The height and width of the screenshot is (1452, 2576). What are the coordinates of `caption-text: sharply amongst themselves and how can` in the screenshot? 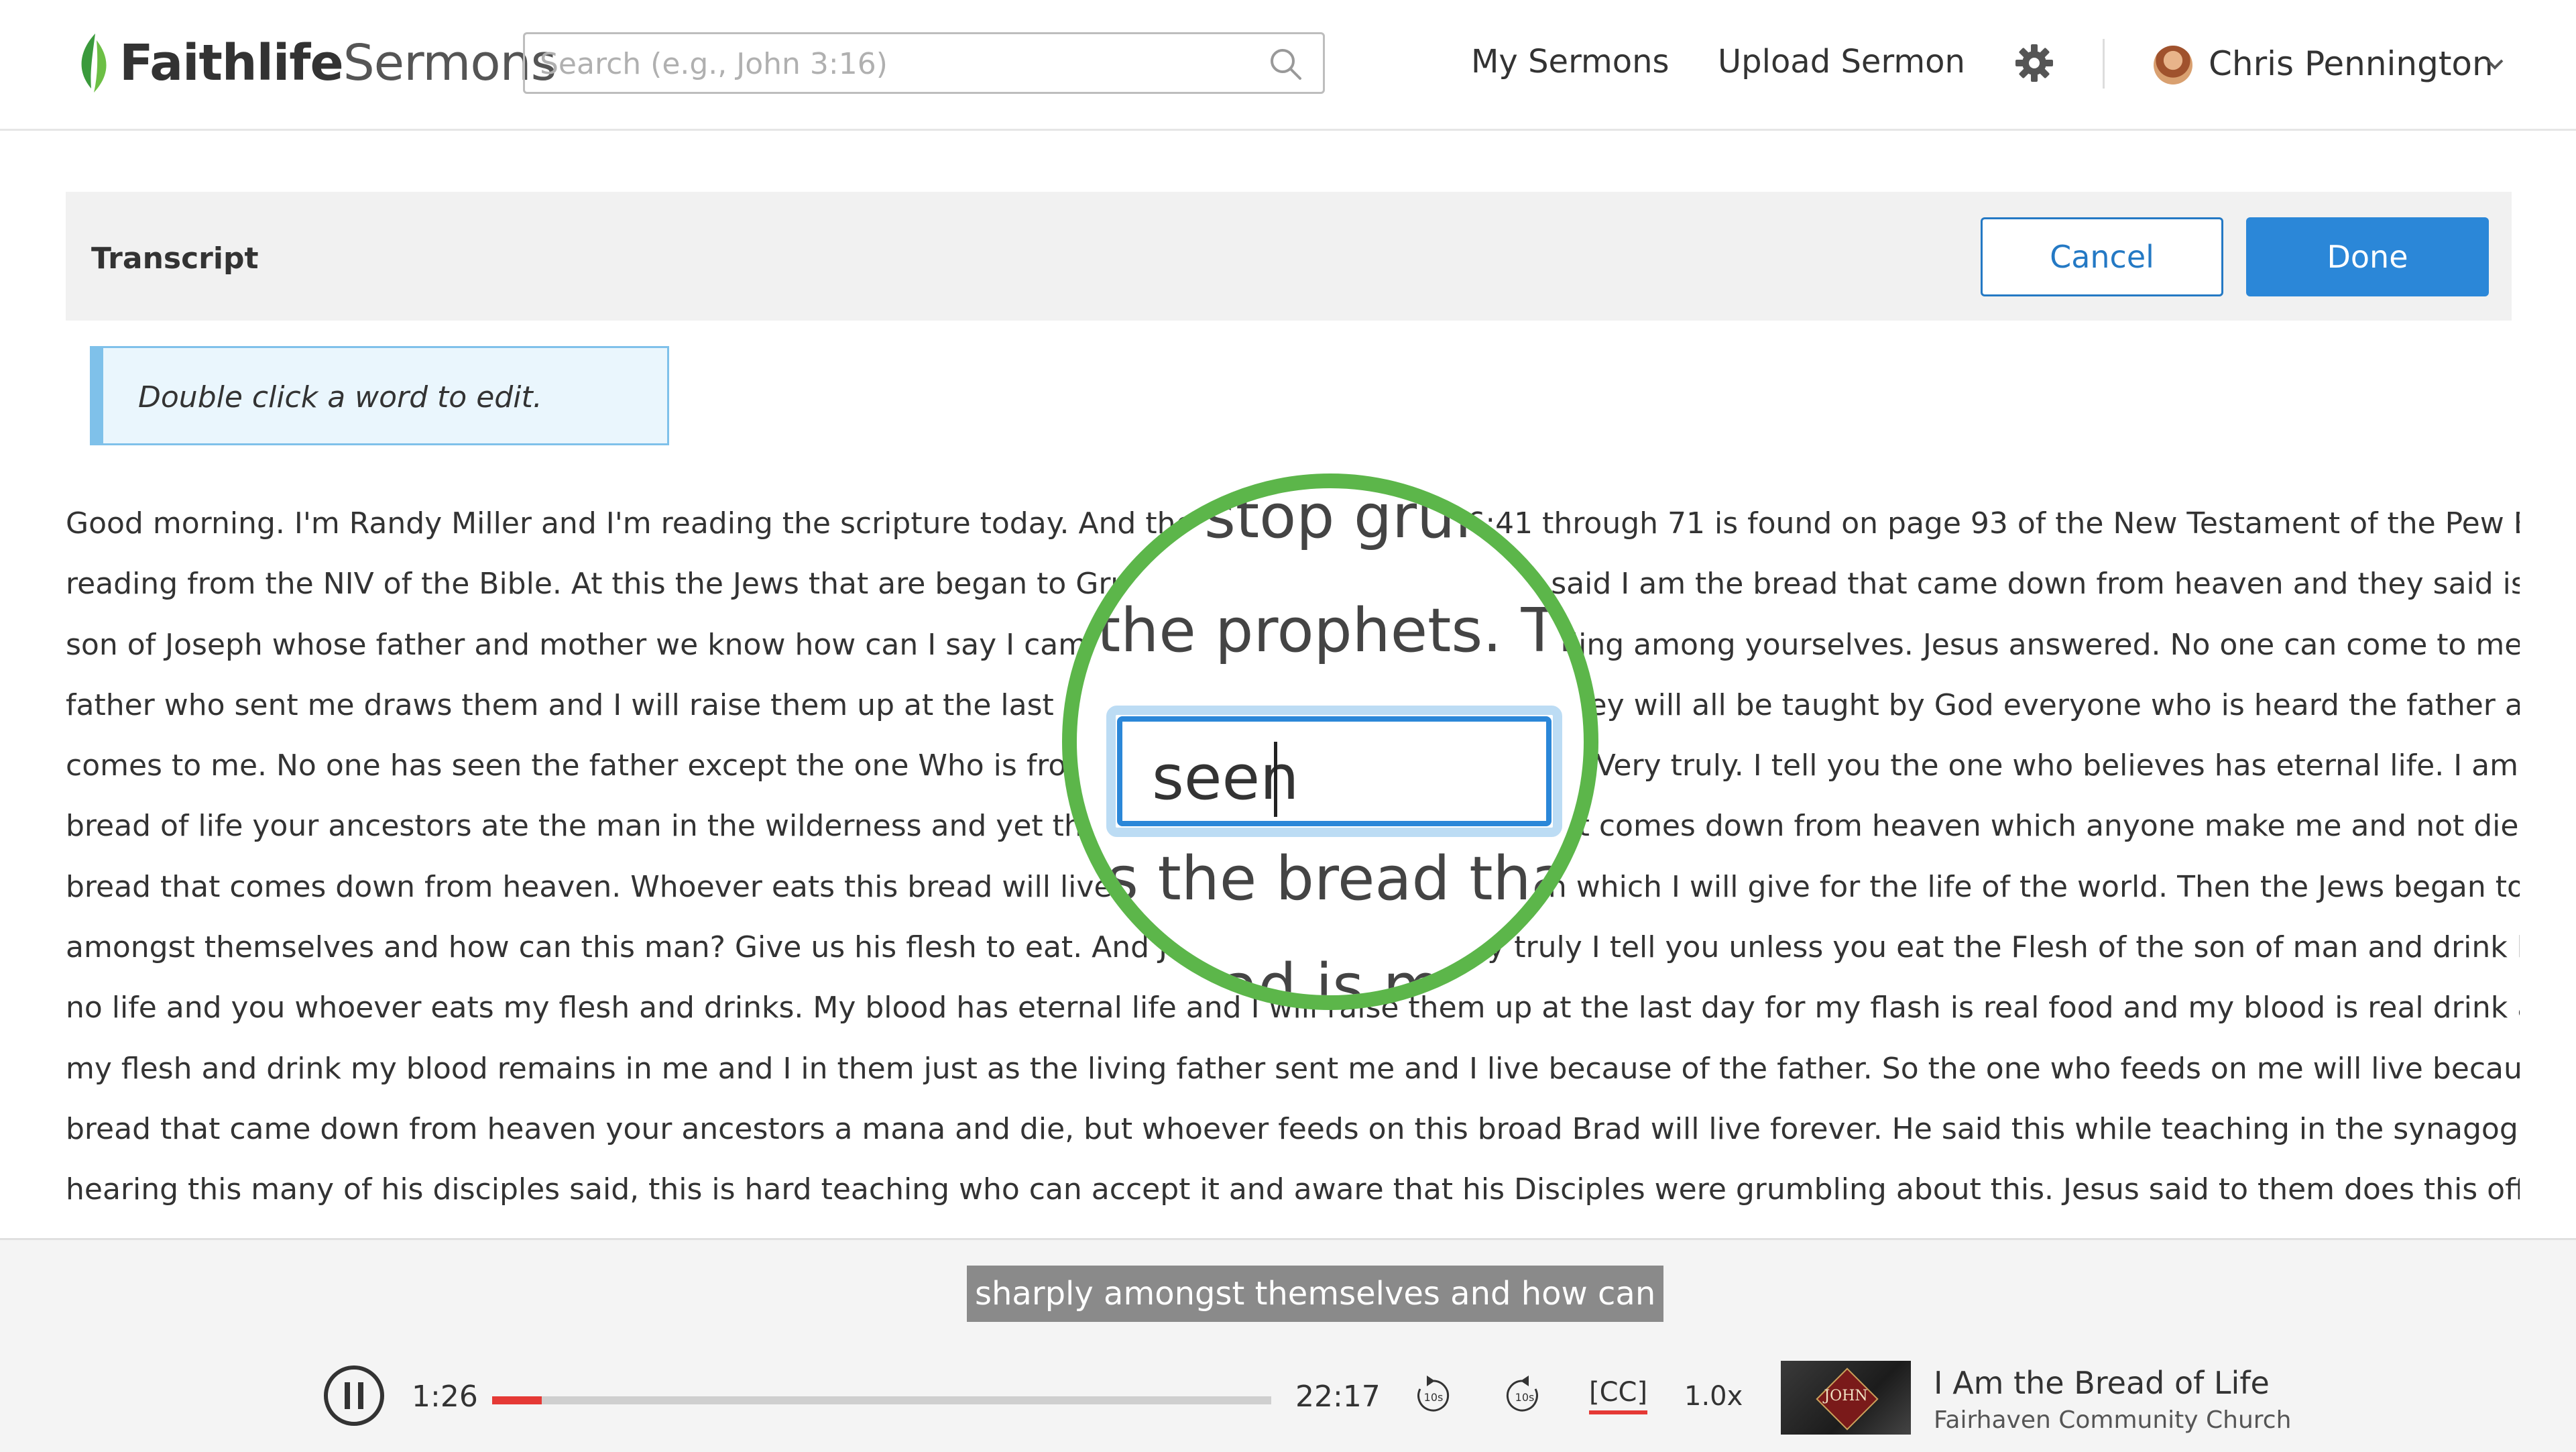 It's located at (1315, 1294).